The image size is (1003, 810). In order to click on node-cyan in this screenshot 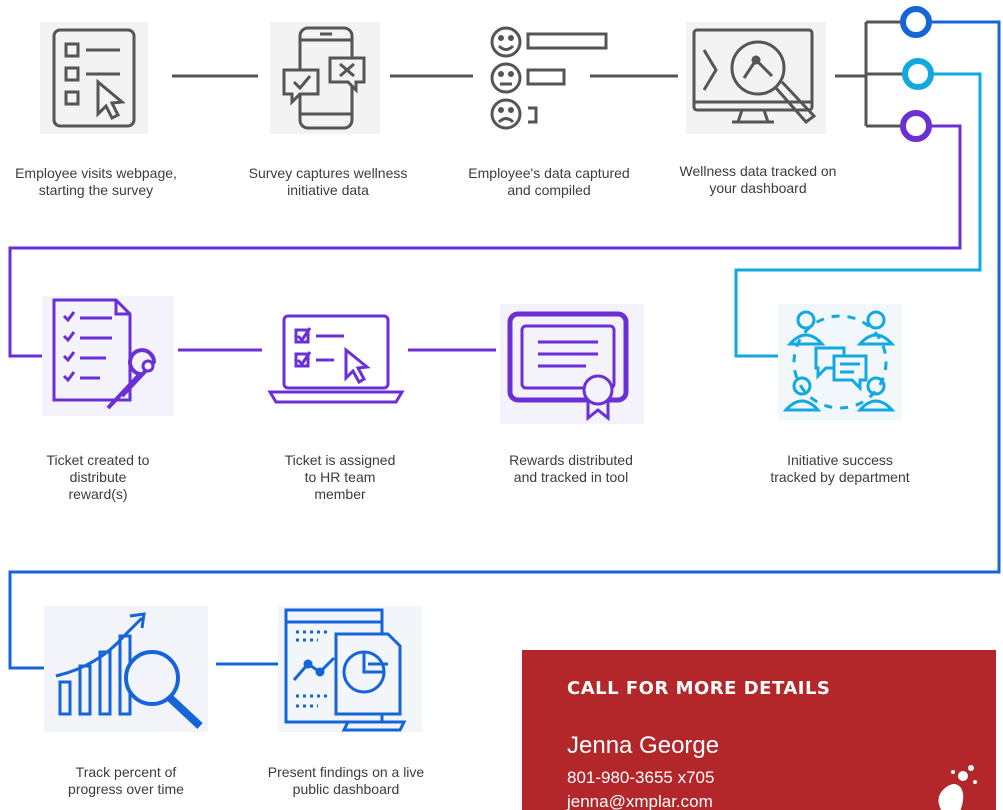, I will do `click(918, 74)`.